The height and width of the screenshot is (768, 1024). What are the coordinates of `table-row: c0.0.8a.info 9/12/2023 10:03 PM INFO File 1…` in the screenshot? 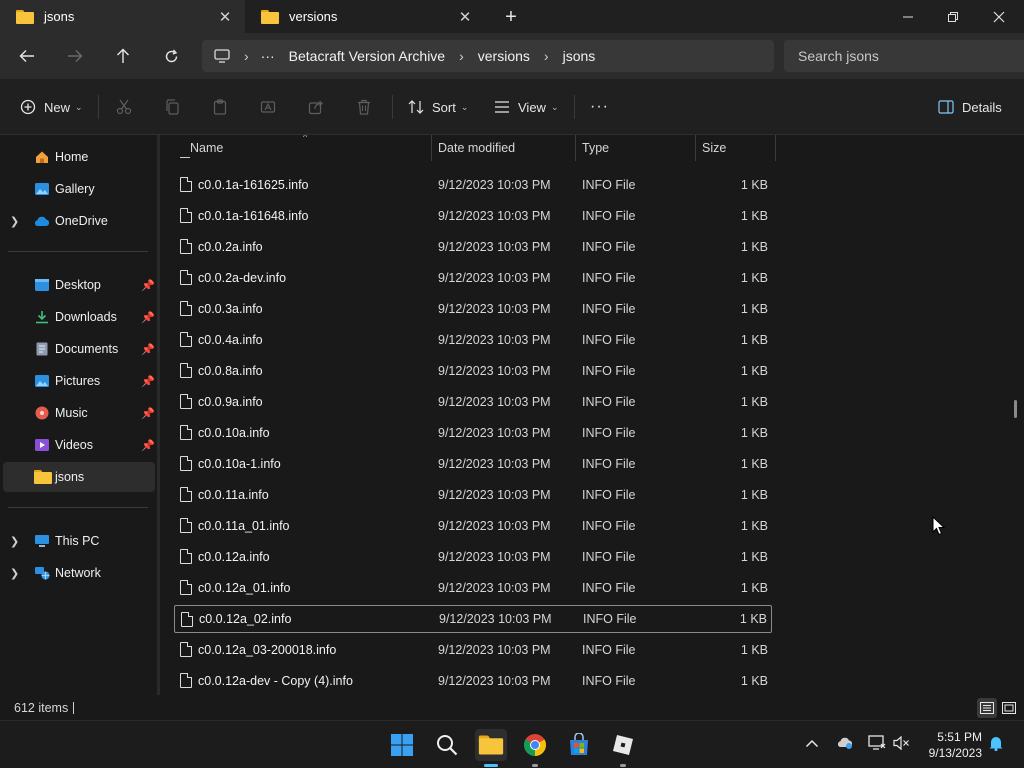 It's located at (473, 371).